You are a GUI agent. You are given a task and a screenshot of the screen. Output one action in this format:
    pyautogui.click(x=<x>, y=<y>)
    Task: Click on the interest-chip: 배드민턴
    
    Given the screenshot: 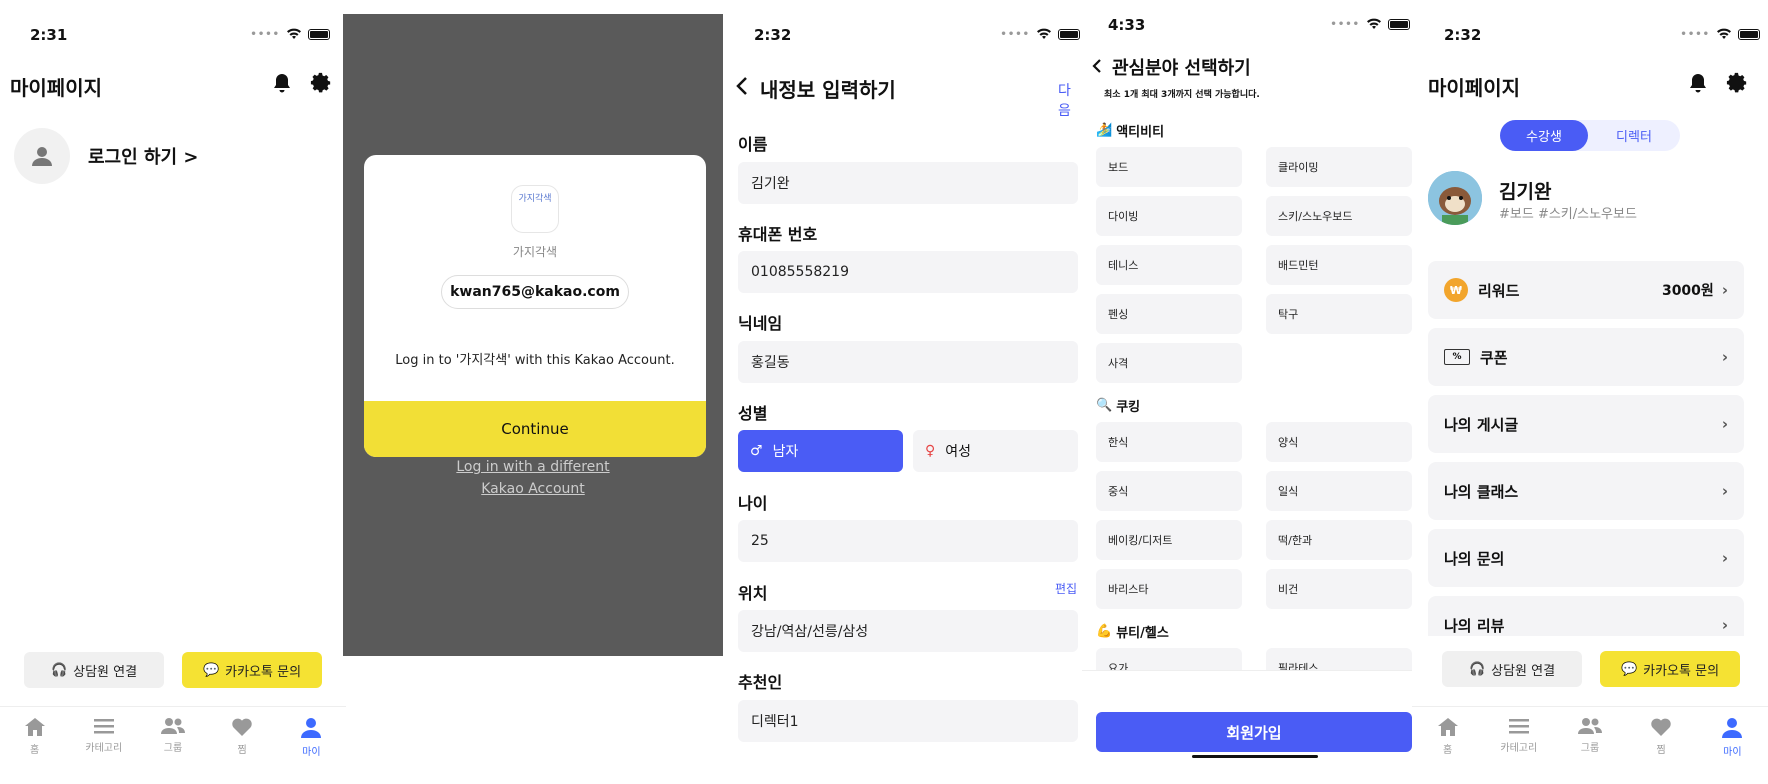 What is the action you would take?
    pyautogui.click(x=1339, y=265)
    